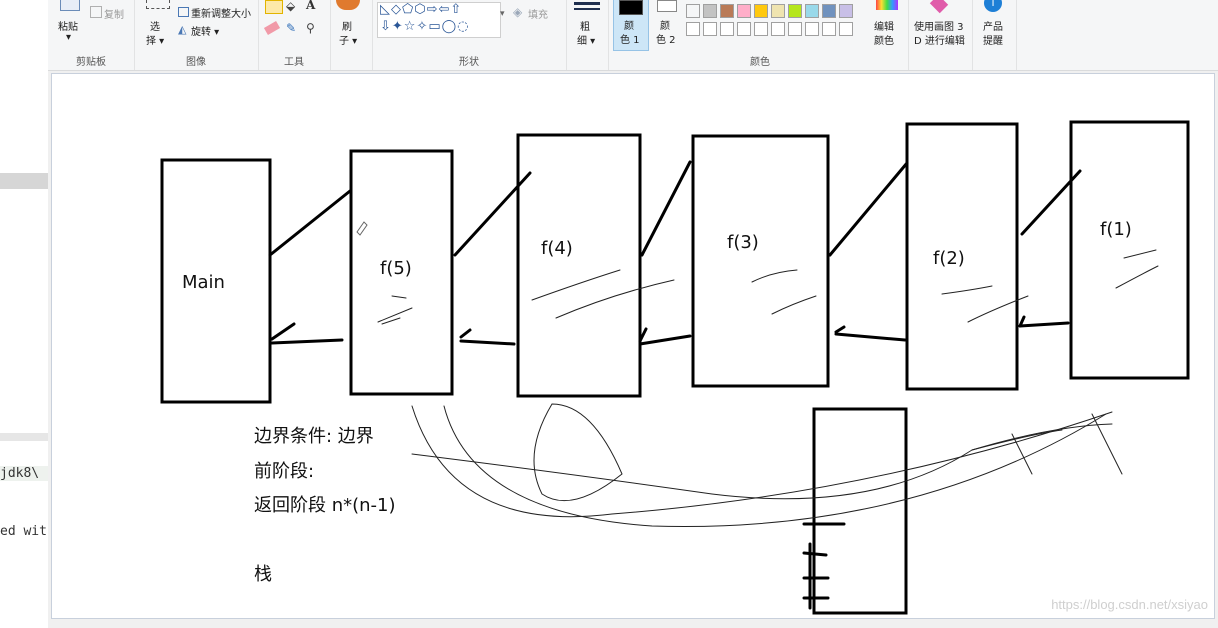  I want to click on size-dropdown-icon: ▾, so click(591, 41).